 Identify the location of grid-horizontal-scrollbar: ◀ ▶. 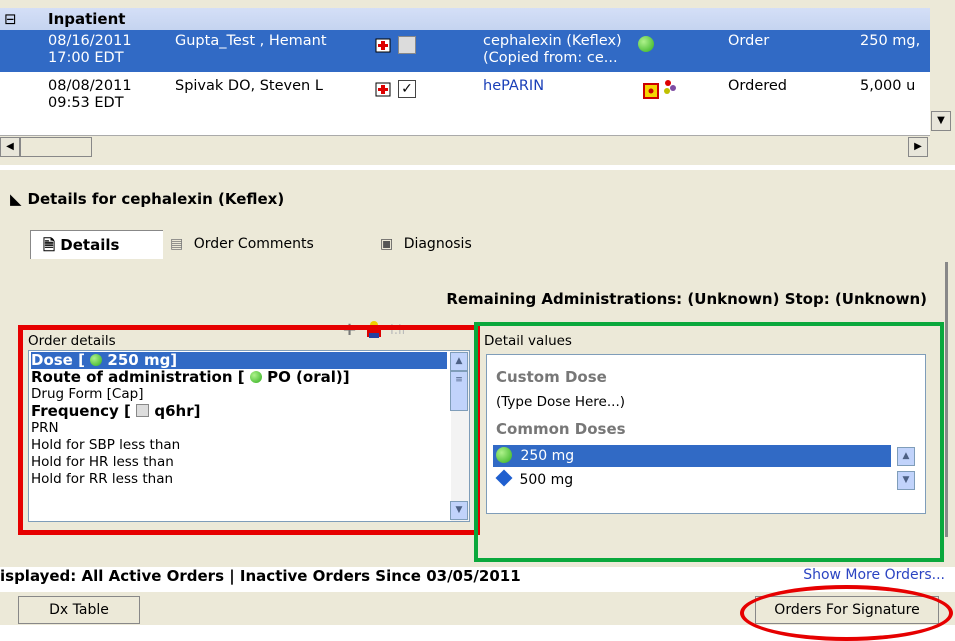
(465, 146).